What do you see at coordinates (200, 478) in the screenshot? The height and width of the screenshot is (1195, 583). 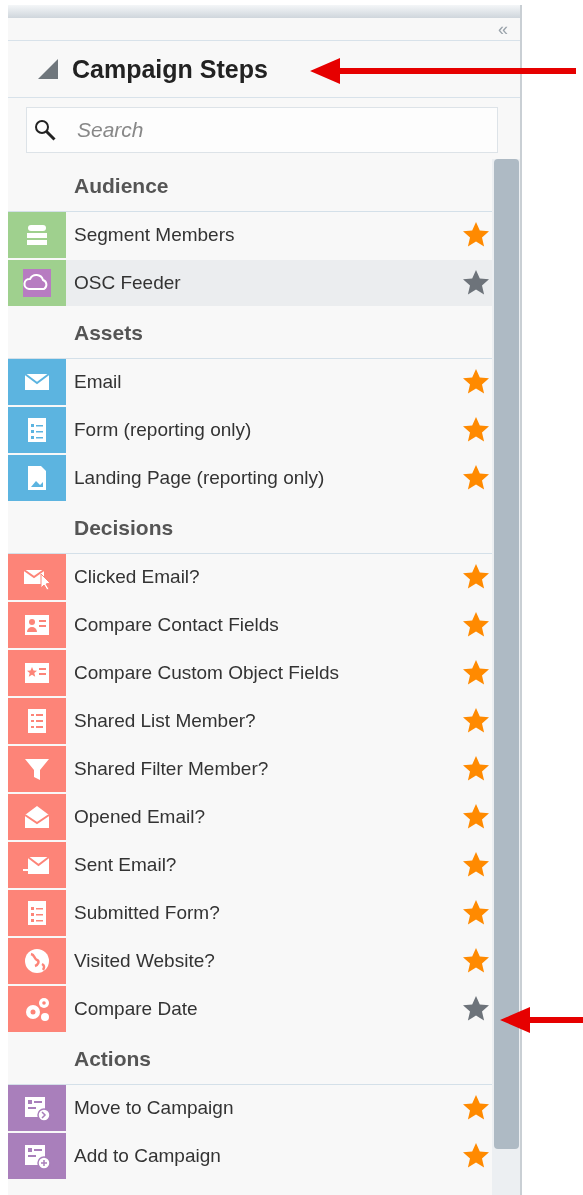 I see `step-label: Landing Page (reporting only)` at bounding box center [200, 478].